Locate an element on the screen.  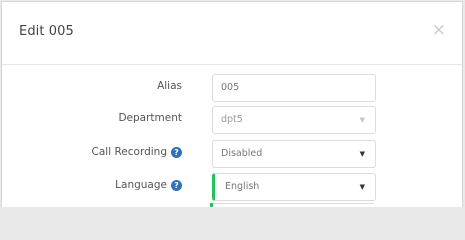
alias-row: Alias 005 is located at coordinates (232, 88).